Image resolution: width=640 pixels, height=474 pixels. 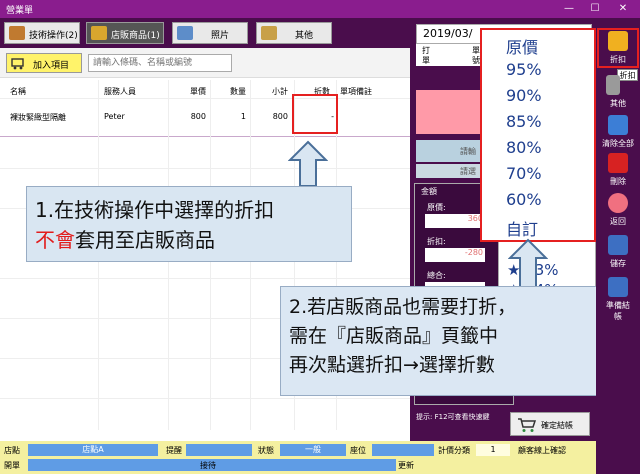 I want to click on store-value: 店點A, so click(x=93, y=450).